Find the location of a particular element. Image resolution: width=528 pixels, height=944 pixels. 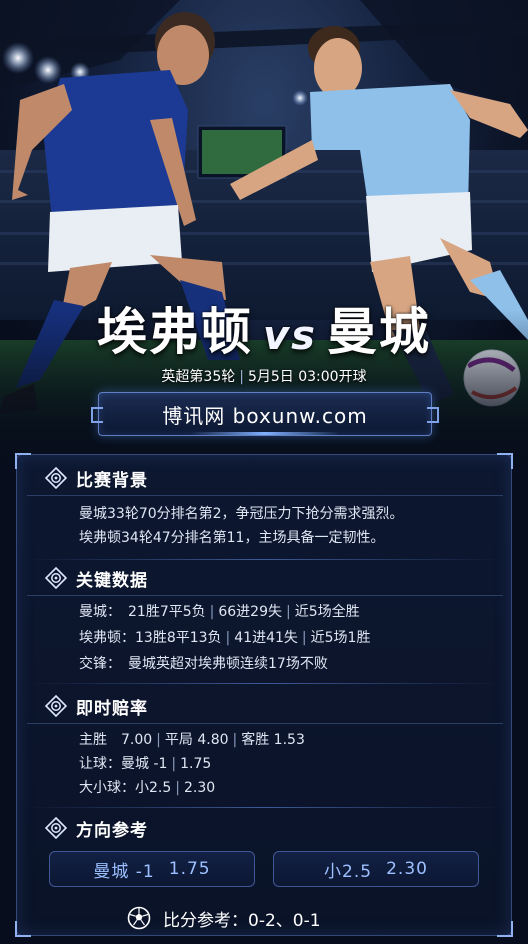

section-header-odds: 即时赔率 is located at coordinates (265, 706).